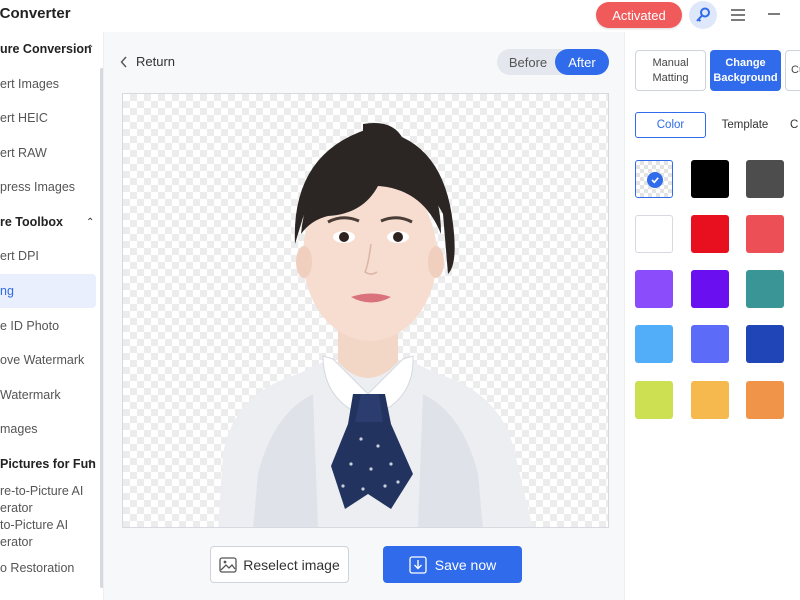  What do you see at coordinates (16, 542) in the screenshot?
I see `sidebar-item-text-to-picture-line2: erator` at bounding box center [16, 542].